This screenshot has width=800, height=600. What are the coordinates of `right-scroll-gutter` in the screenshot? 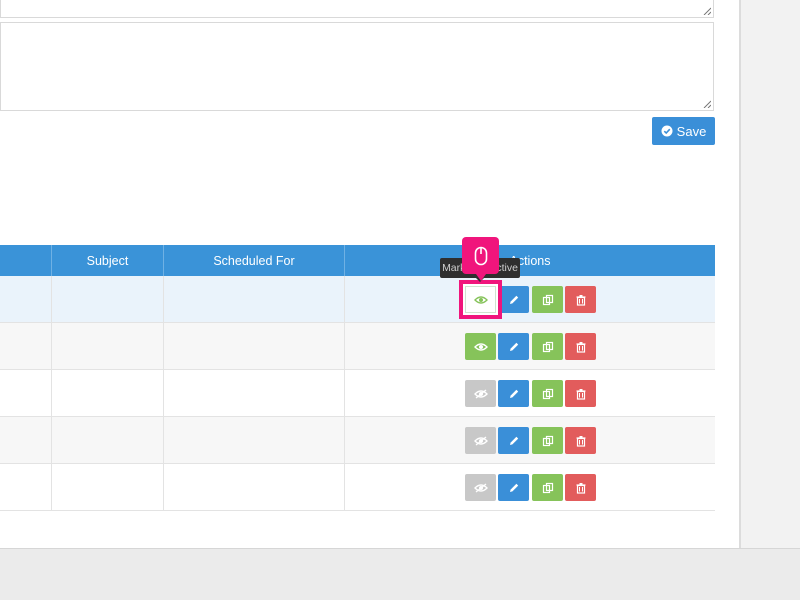 It's located at (770, 274).